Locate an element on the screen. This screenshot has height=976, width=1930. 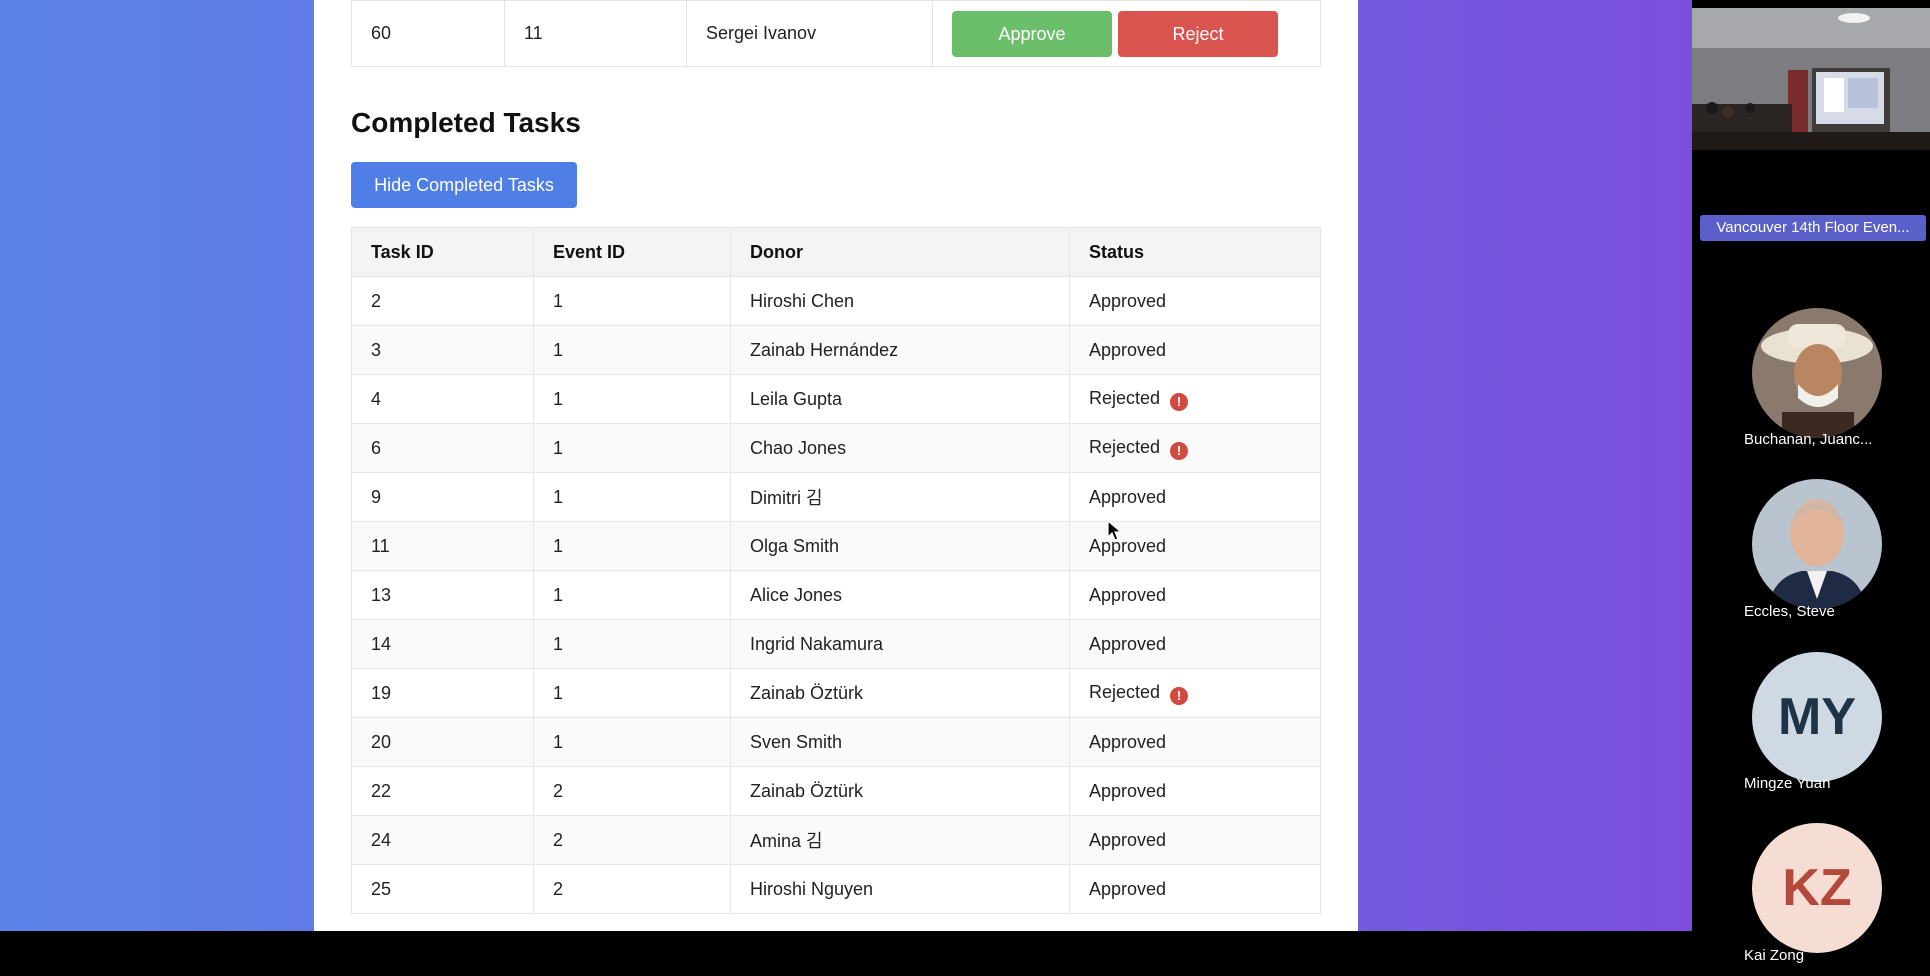
table-row: 11 1 Olga Smith Approved is located at coordinates (836, 546).